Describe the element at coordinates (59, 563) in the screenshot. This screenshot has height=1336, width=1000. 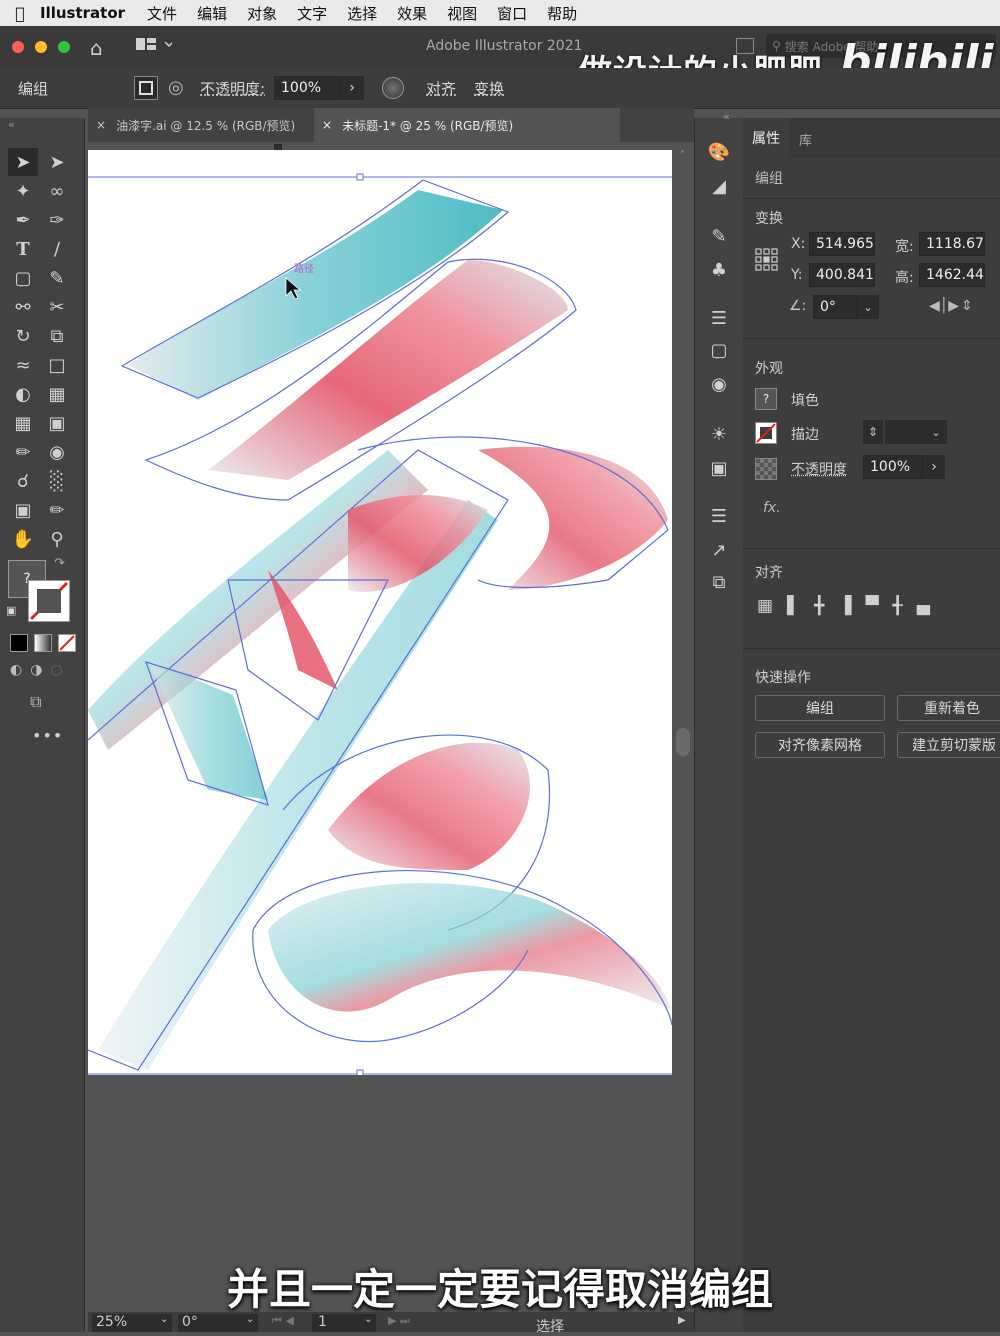
I see `swap-fill-stroke-icon: ↷` at that location.